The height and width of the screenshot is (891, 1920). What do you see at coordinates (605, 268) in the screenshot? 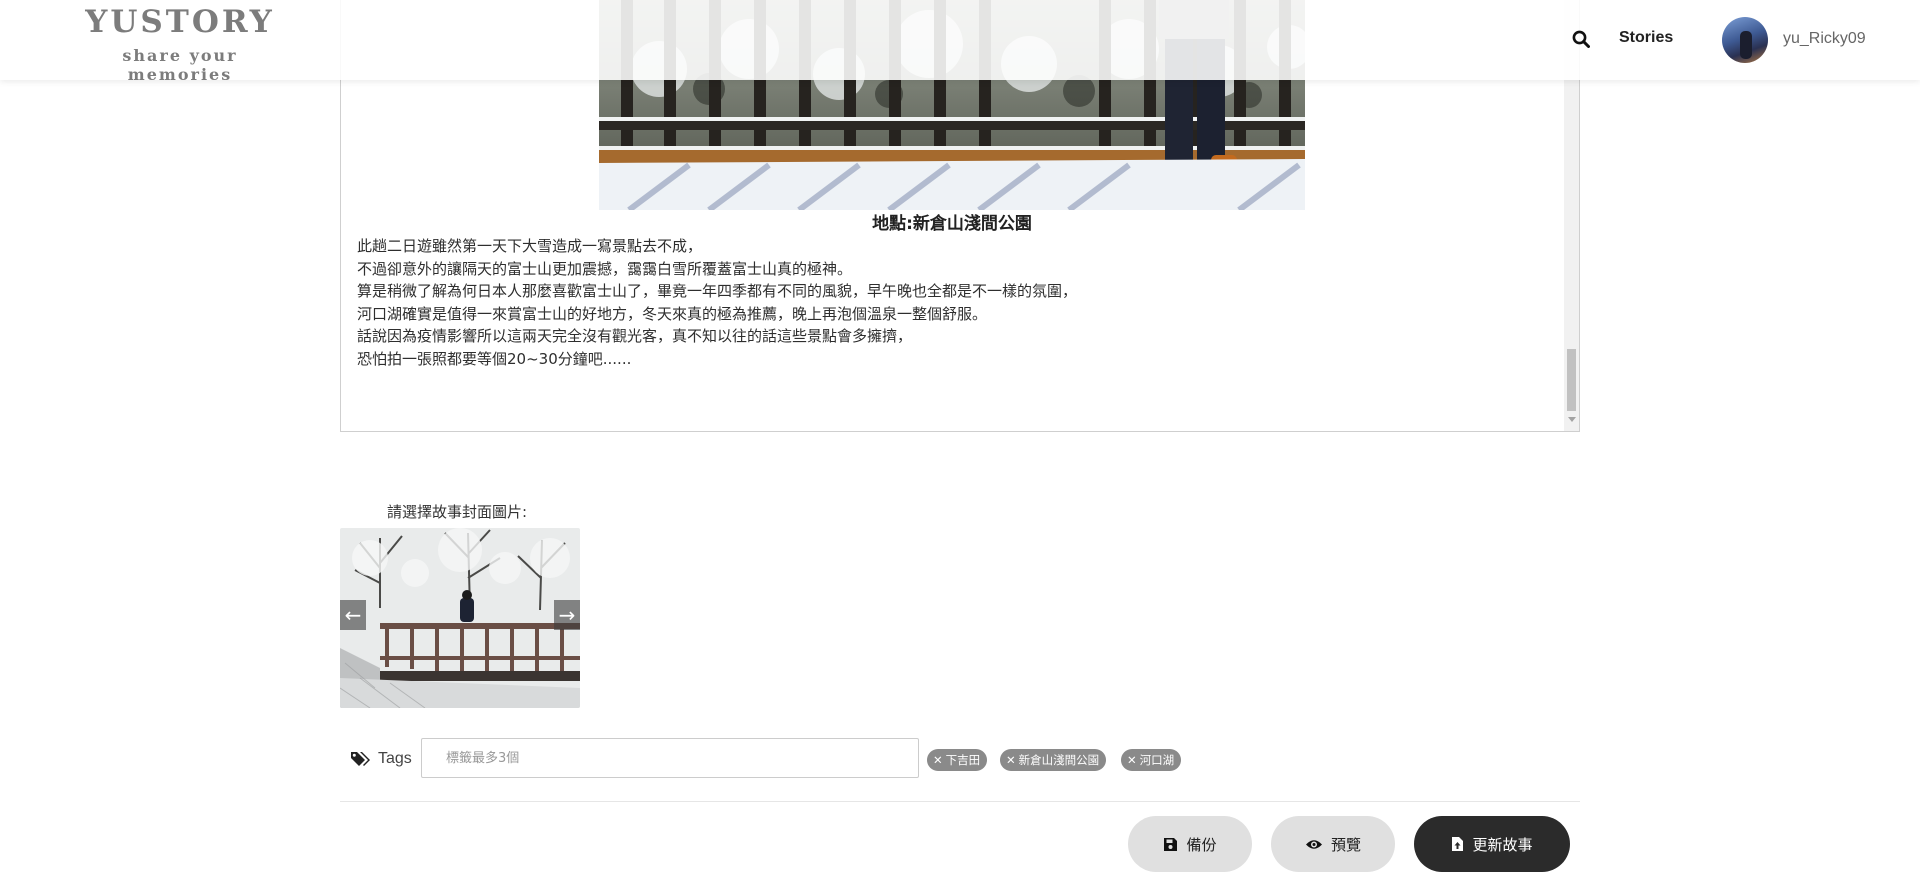
I see `story-paragraph: 不過卻意外的讓隔天的富士山更加震撼，靄靄白雪所覆蓋富士山真的極神。` at bounding box center [605, 268].